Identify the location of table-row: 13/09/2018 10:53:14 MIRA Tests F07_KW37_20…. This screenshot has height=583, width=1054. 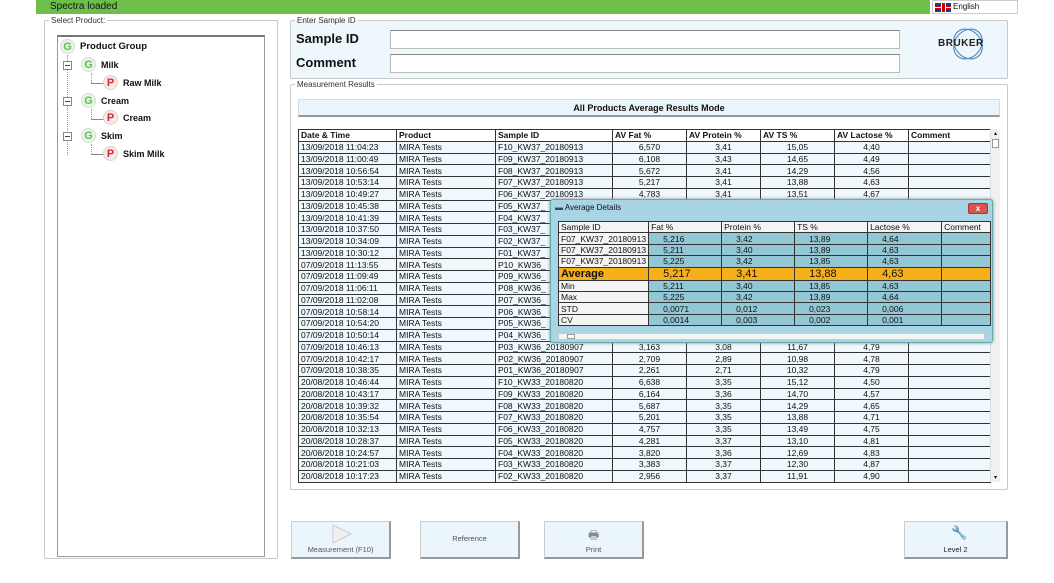
(644, 182).